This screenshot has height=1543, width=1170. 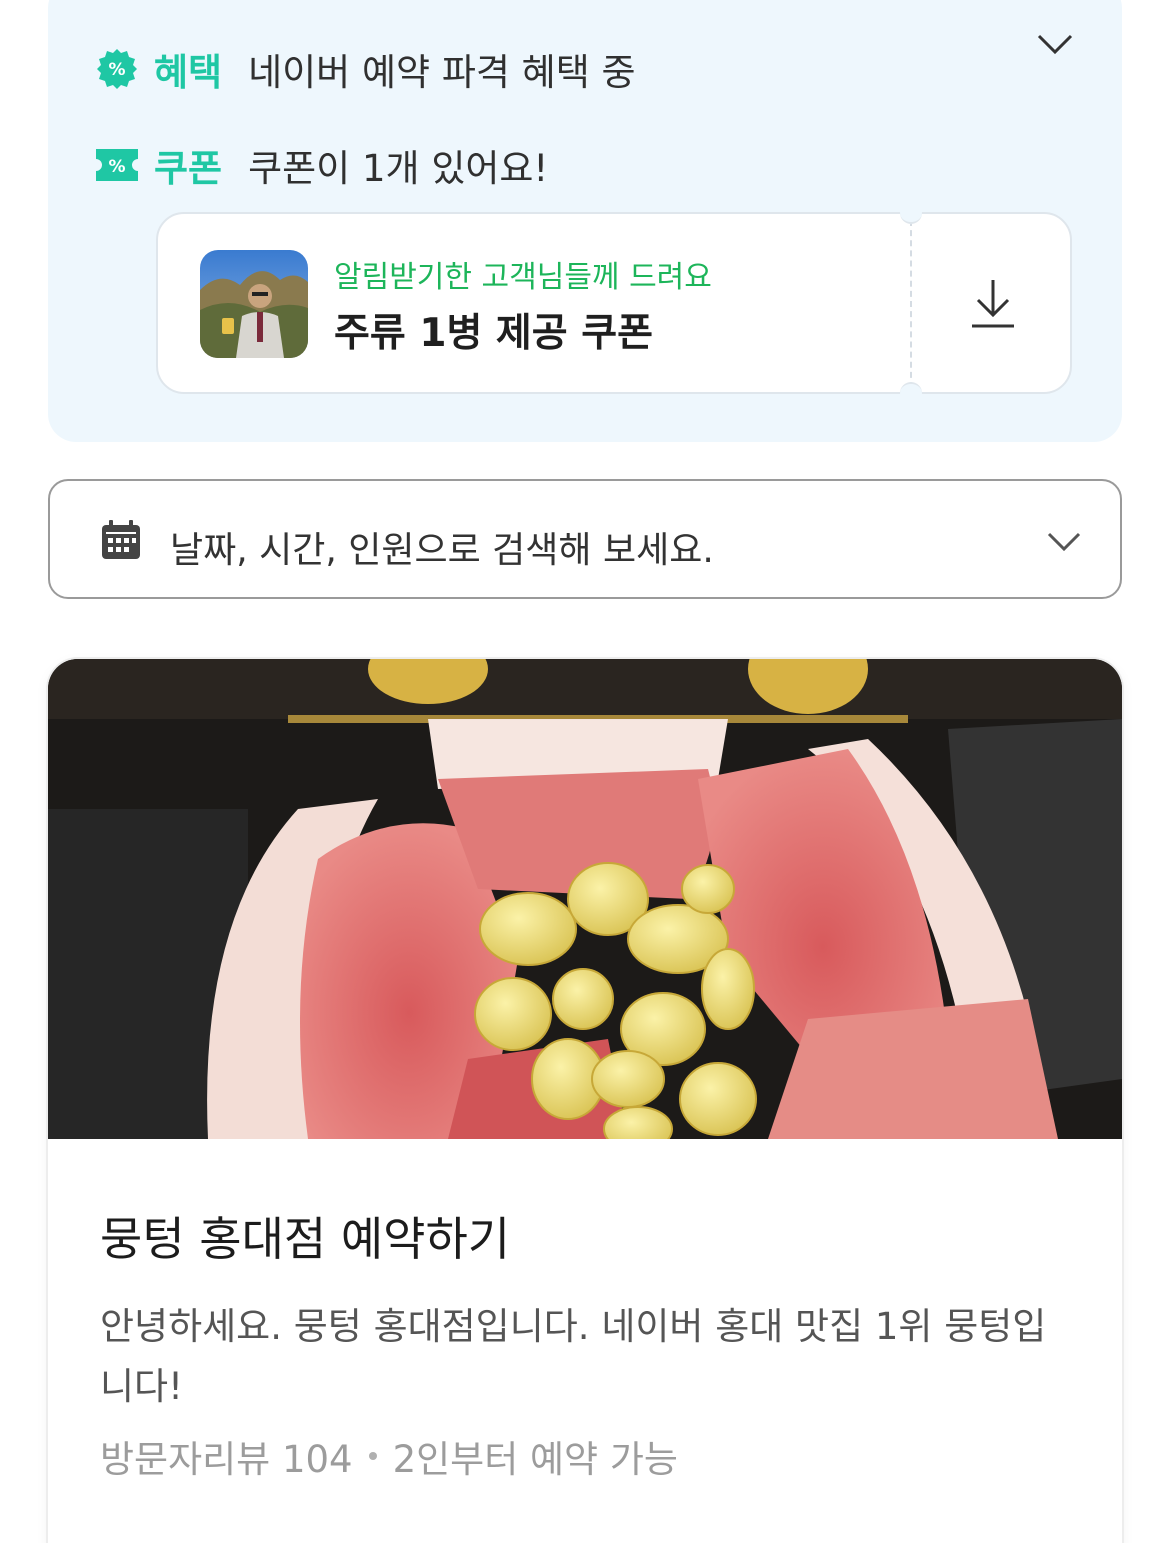 What do you see at coordinates (442, 72) in the screenshot?
I see `benefit-text: 네이버 예약 파격 혜택 중` at bounding box center [442, 72].